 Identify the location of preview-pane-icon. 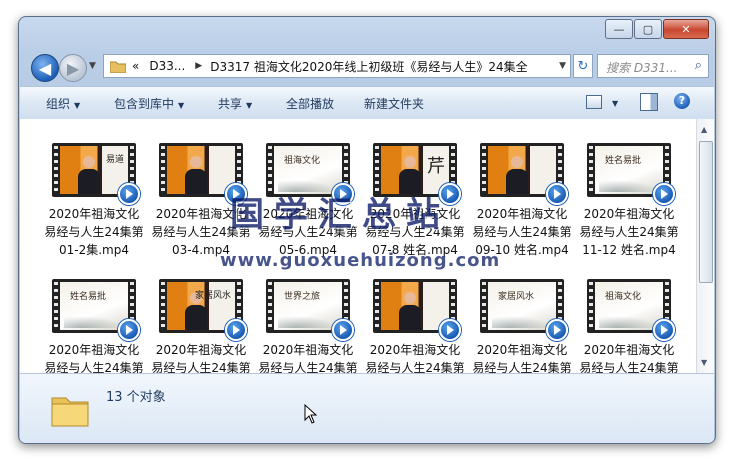
(649, 102).